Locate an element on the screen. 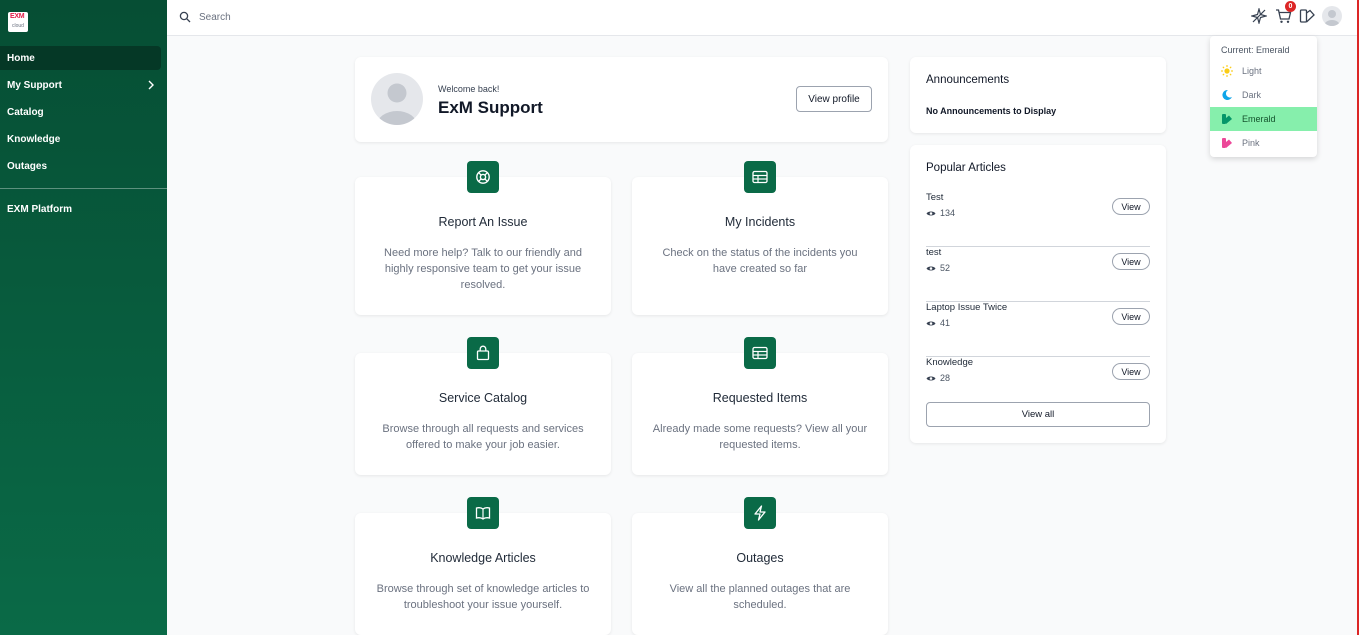  theme-dropdown: Current: Emerald Light Dark Emerald Pink is located at coordinates (1263, 96).